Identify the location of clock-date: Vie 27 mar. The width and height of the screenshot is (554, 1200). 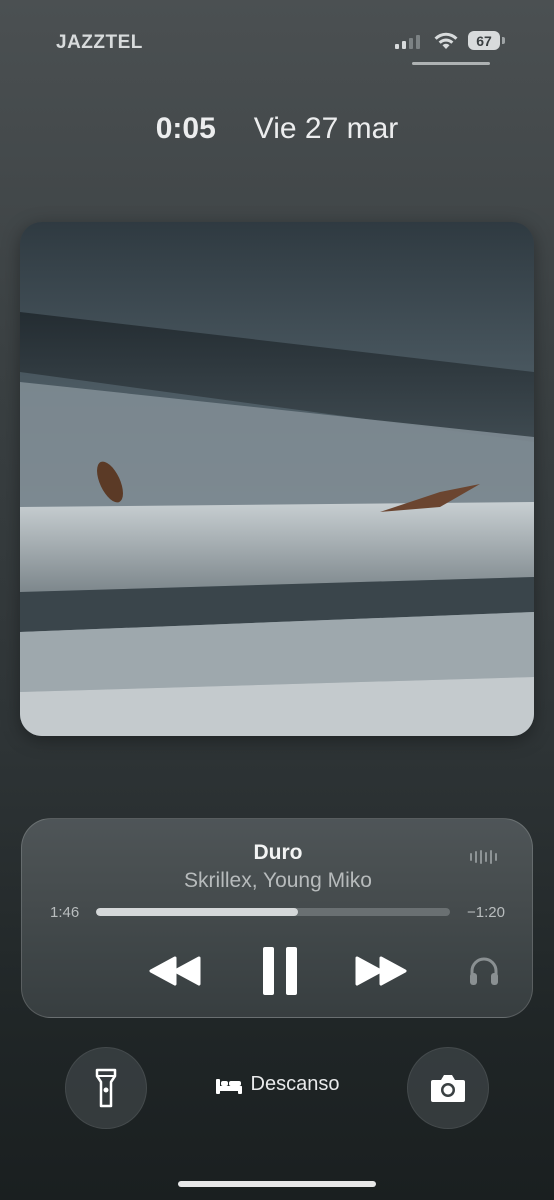
(326, 128).